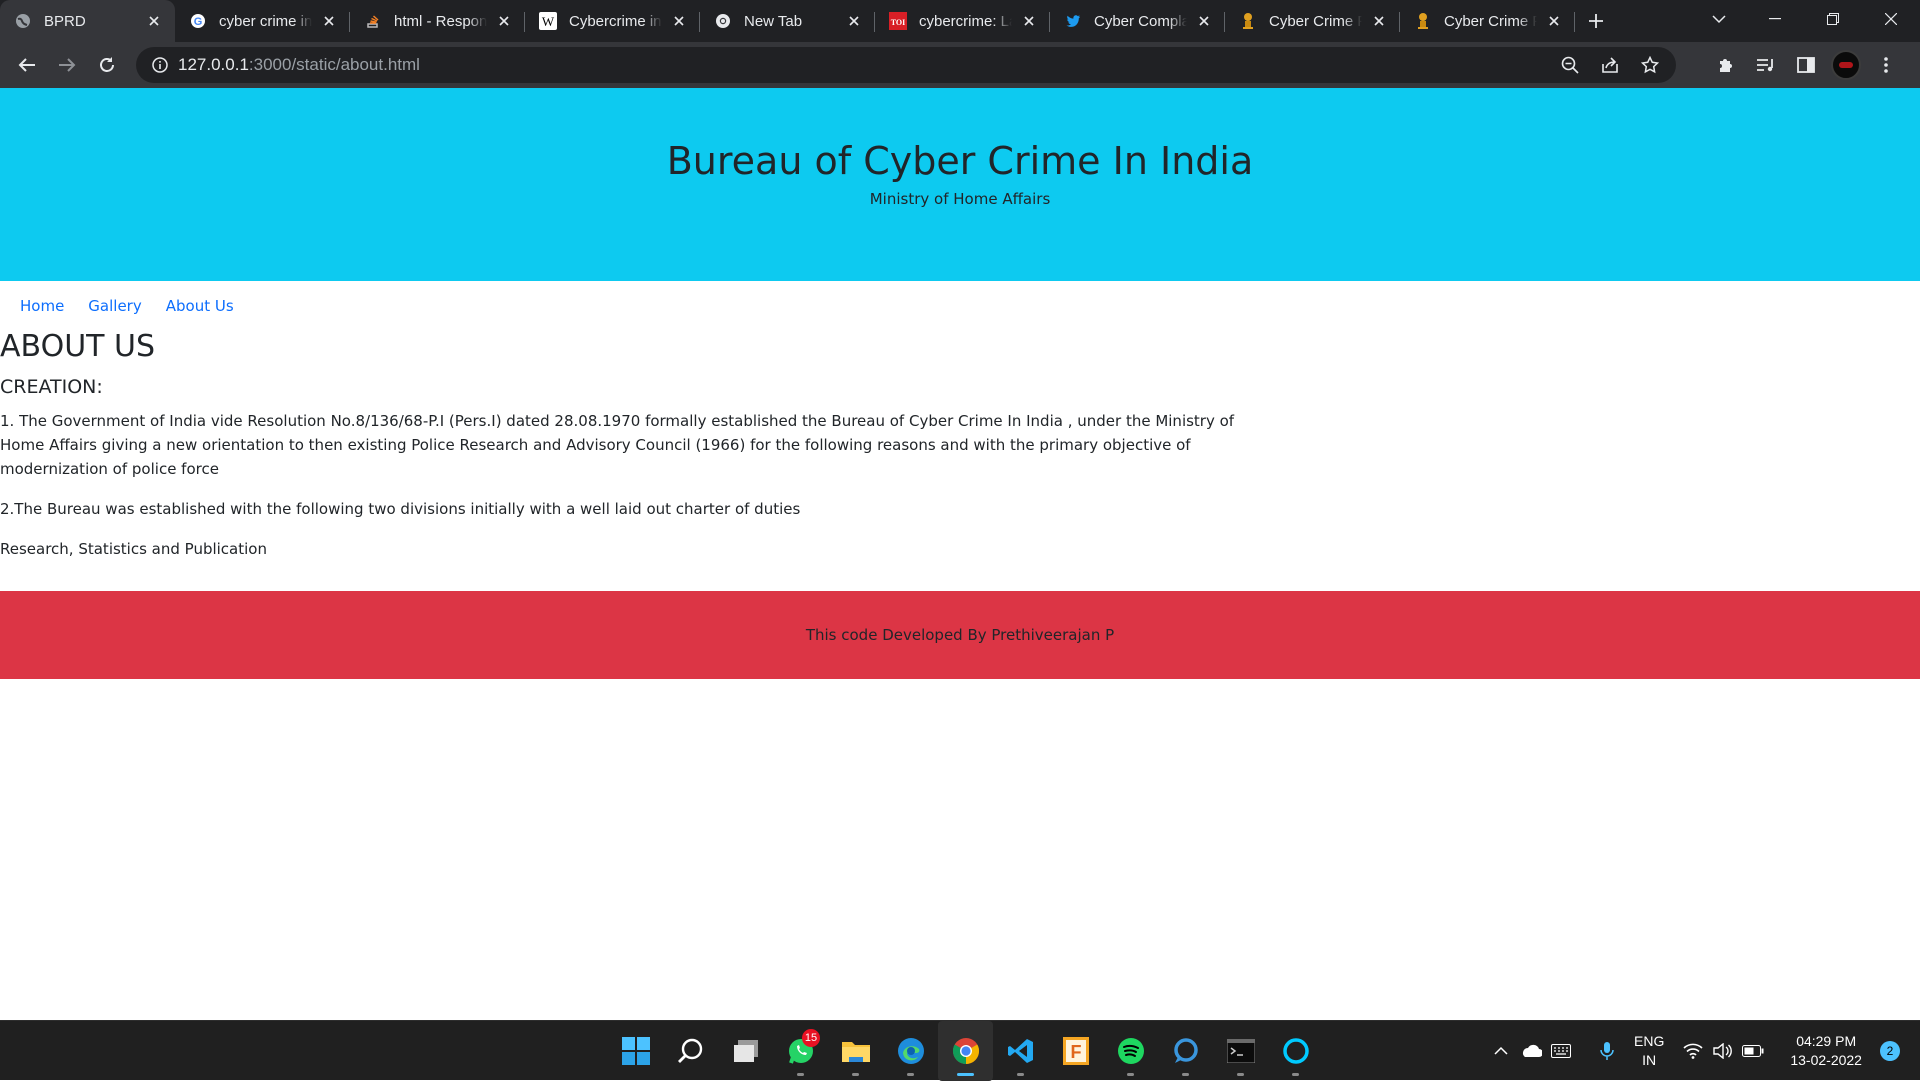 This screenshot has width=1920, height=1081. I want to click on cortana-icon, so click(1185, 1050).